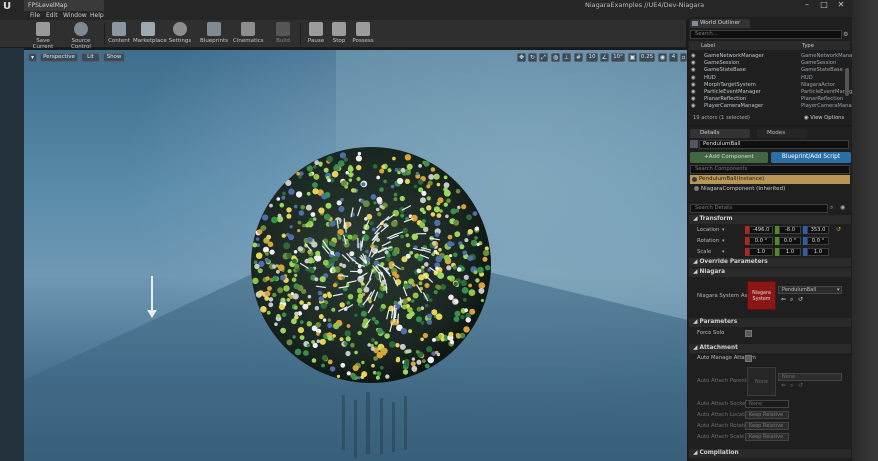 This screenshot has width=878, height=461. Describe the element at coordinates (97, 16) in the screenshot. I see `menu-help: Help` at that location.